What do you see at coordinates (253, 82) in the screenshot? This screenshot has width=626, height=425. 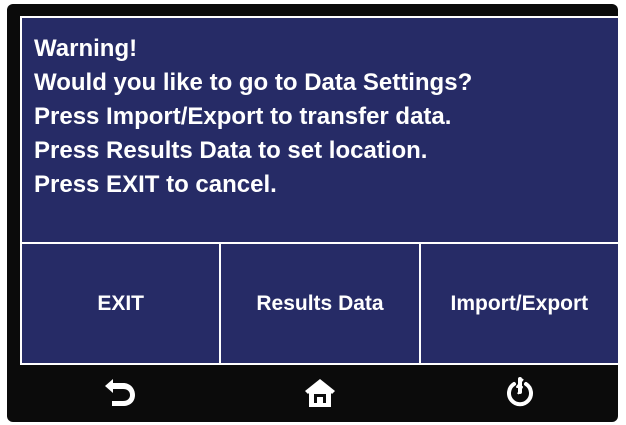 I see `warning-line: Would you like to go to Data Settings?` at bounding box center [253, 82].